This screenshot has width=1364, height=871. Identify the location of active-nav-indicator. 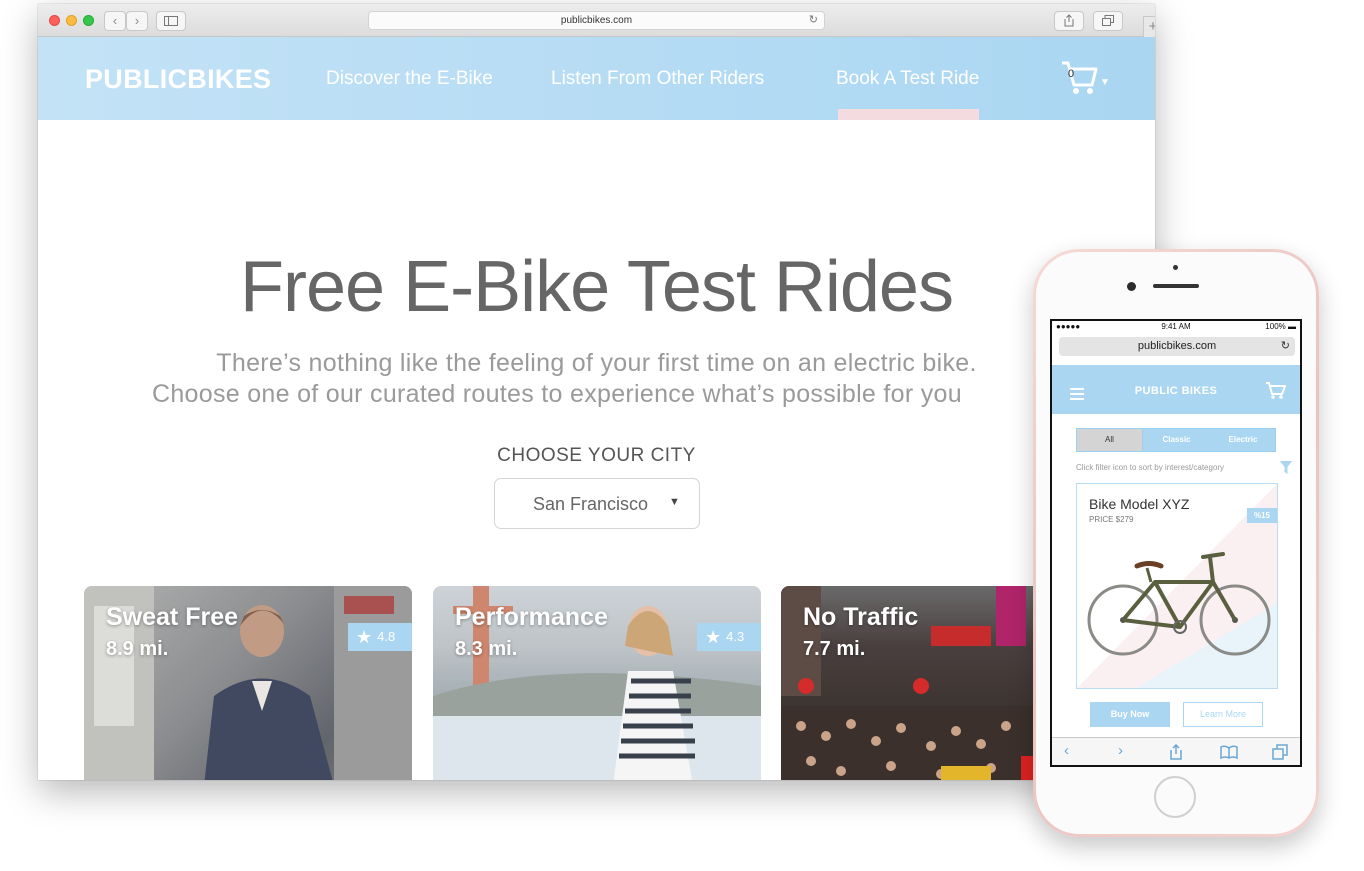
(908, 114).